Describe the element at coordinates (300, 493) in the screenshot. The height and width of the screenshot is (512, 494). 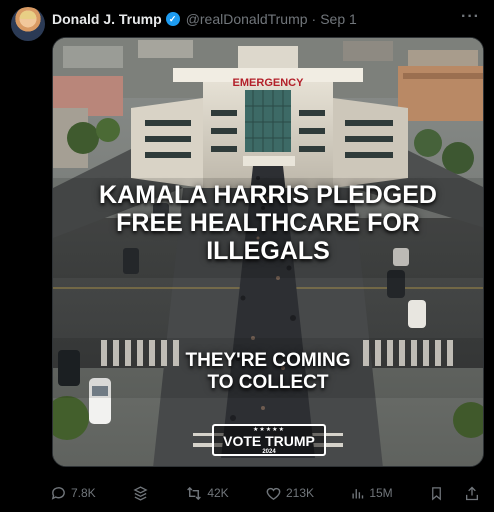
I see `like-count: 213K` at that location.